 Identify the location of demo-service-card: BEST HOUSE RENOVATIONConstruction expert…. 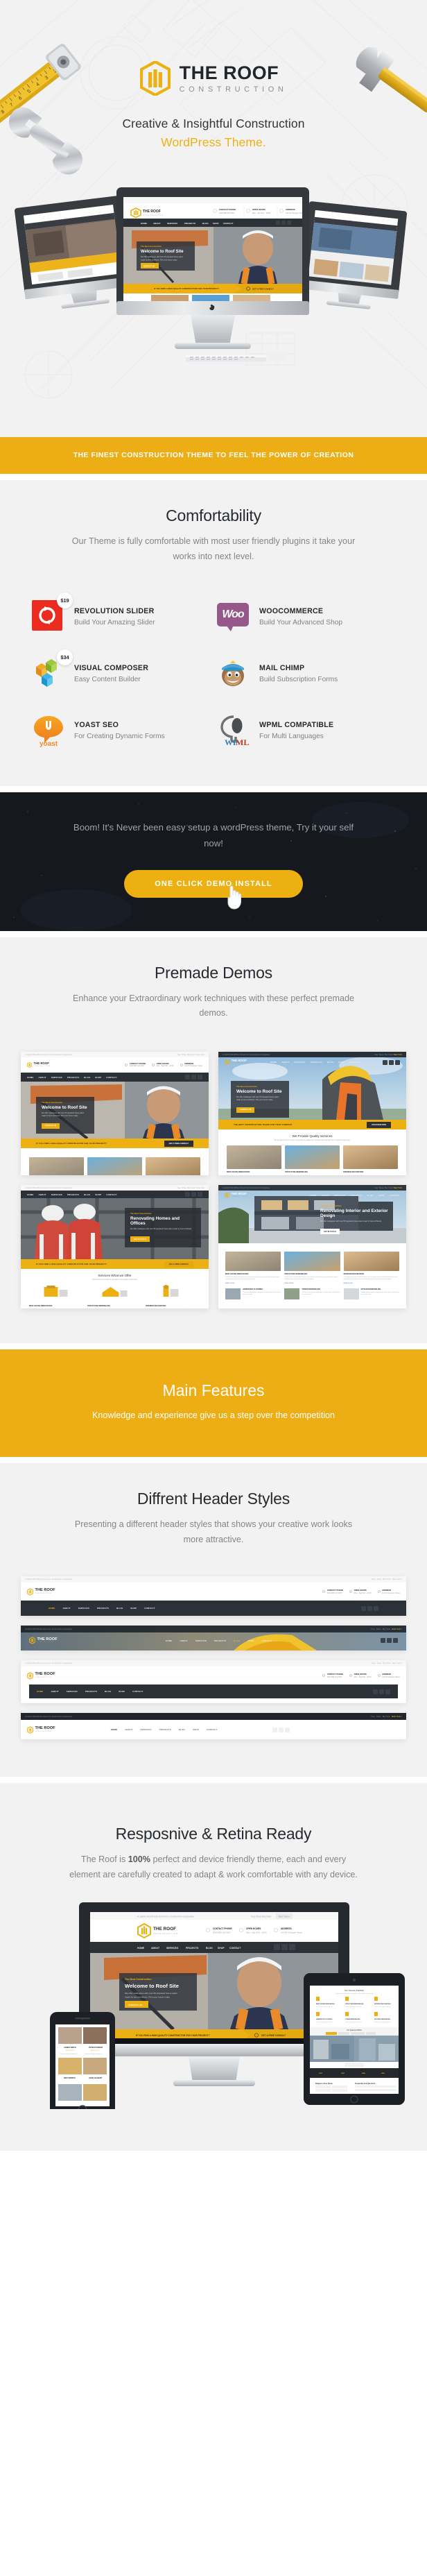
(57, 1166).